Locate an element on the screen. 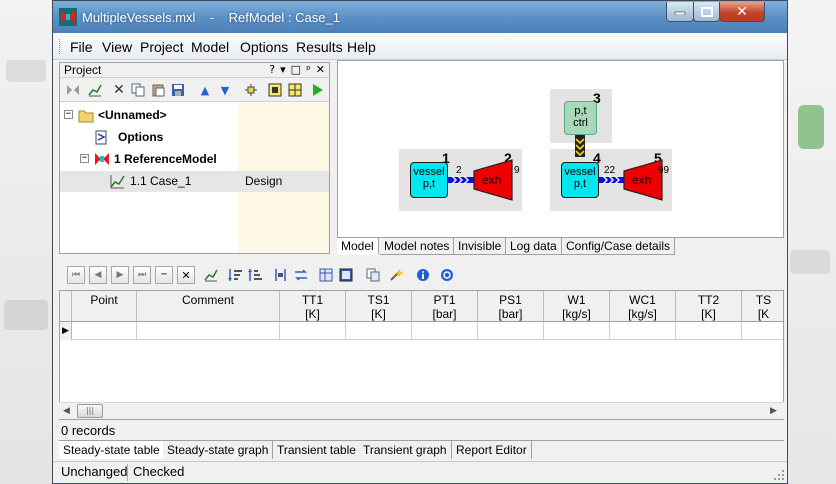 Image resolution: width=836 pixels, height=484 pixels. control-component: p,t ctrl is located at coordinates (580, 118).